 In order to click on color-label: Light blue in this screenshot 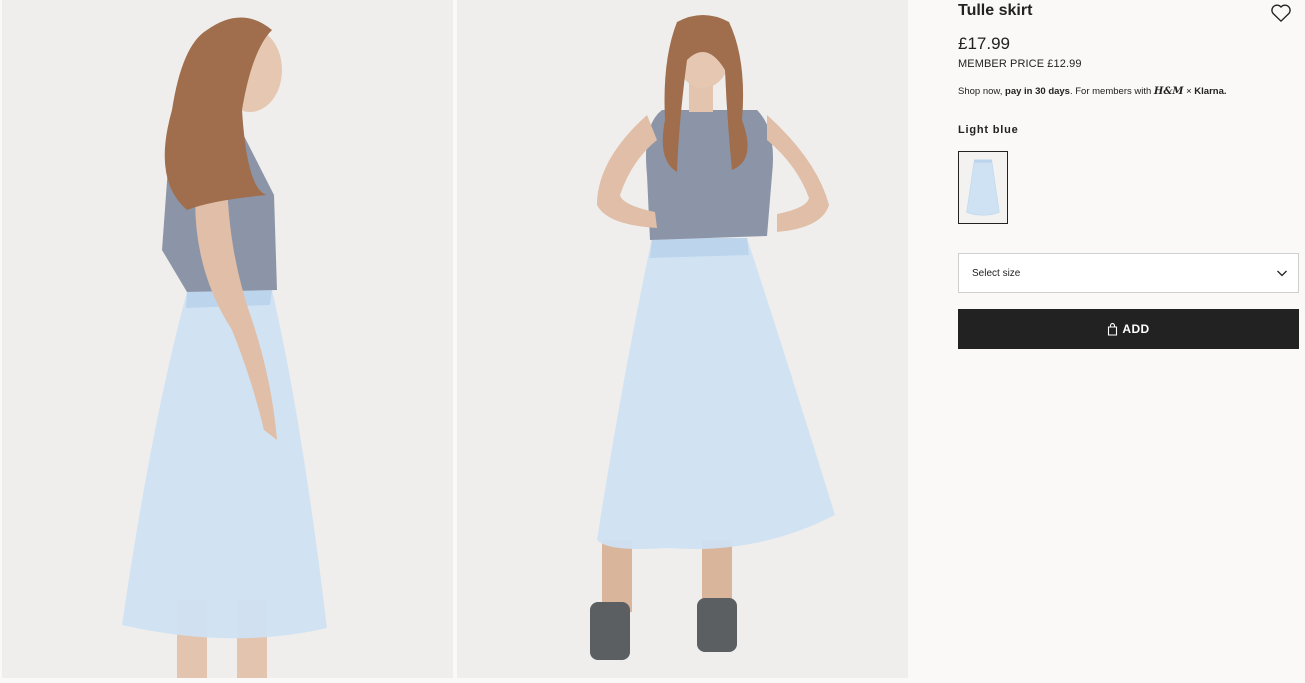, I will do `click(988, 130)`.